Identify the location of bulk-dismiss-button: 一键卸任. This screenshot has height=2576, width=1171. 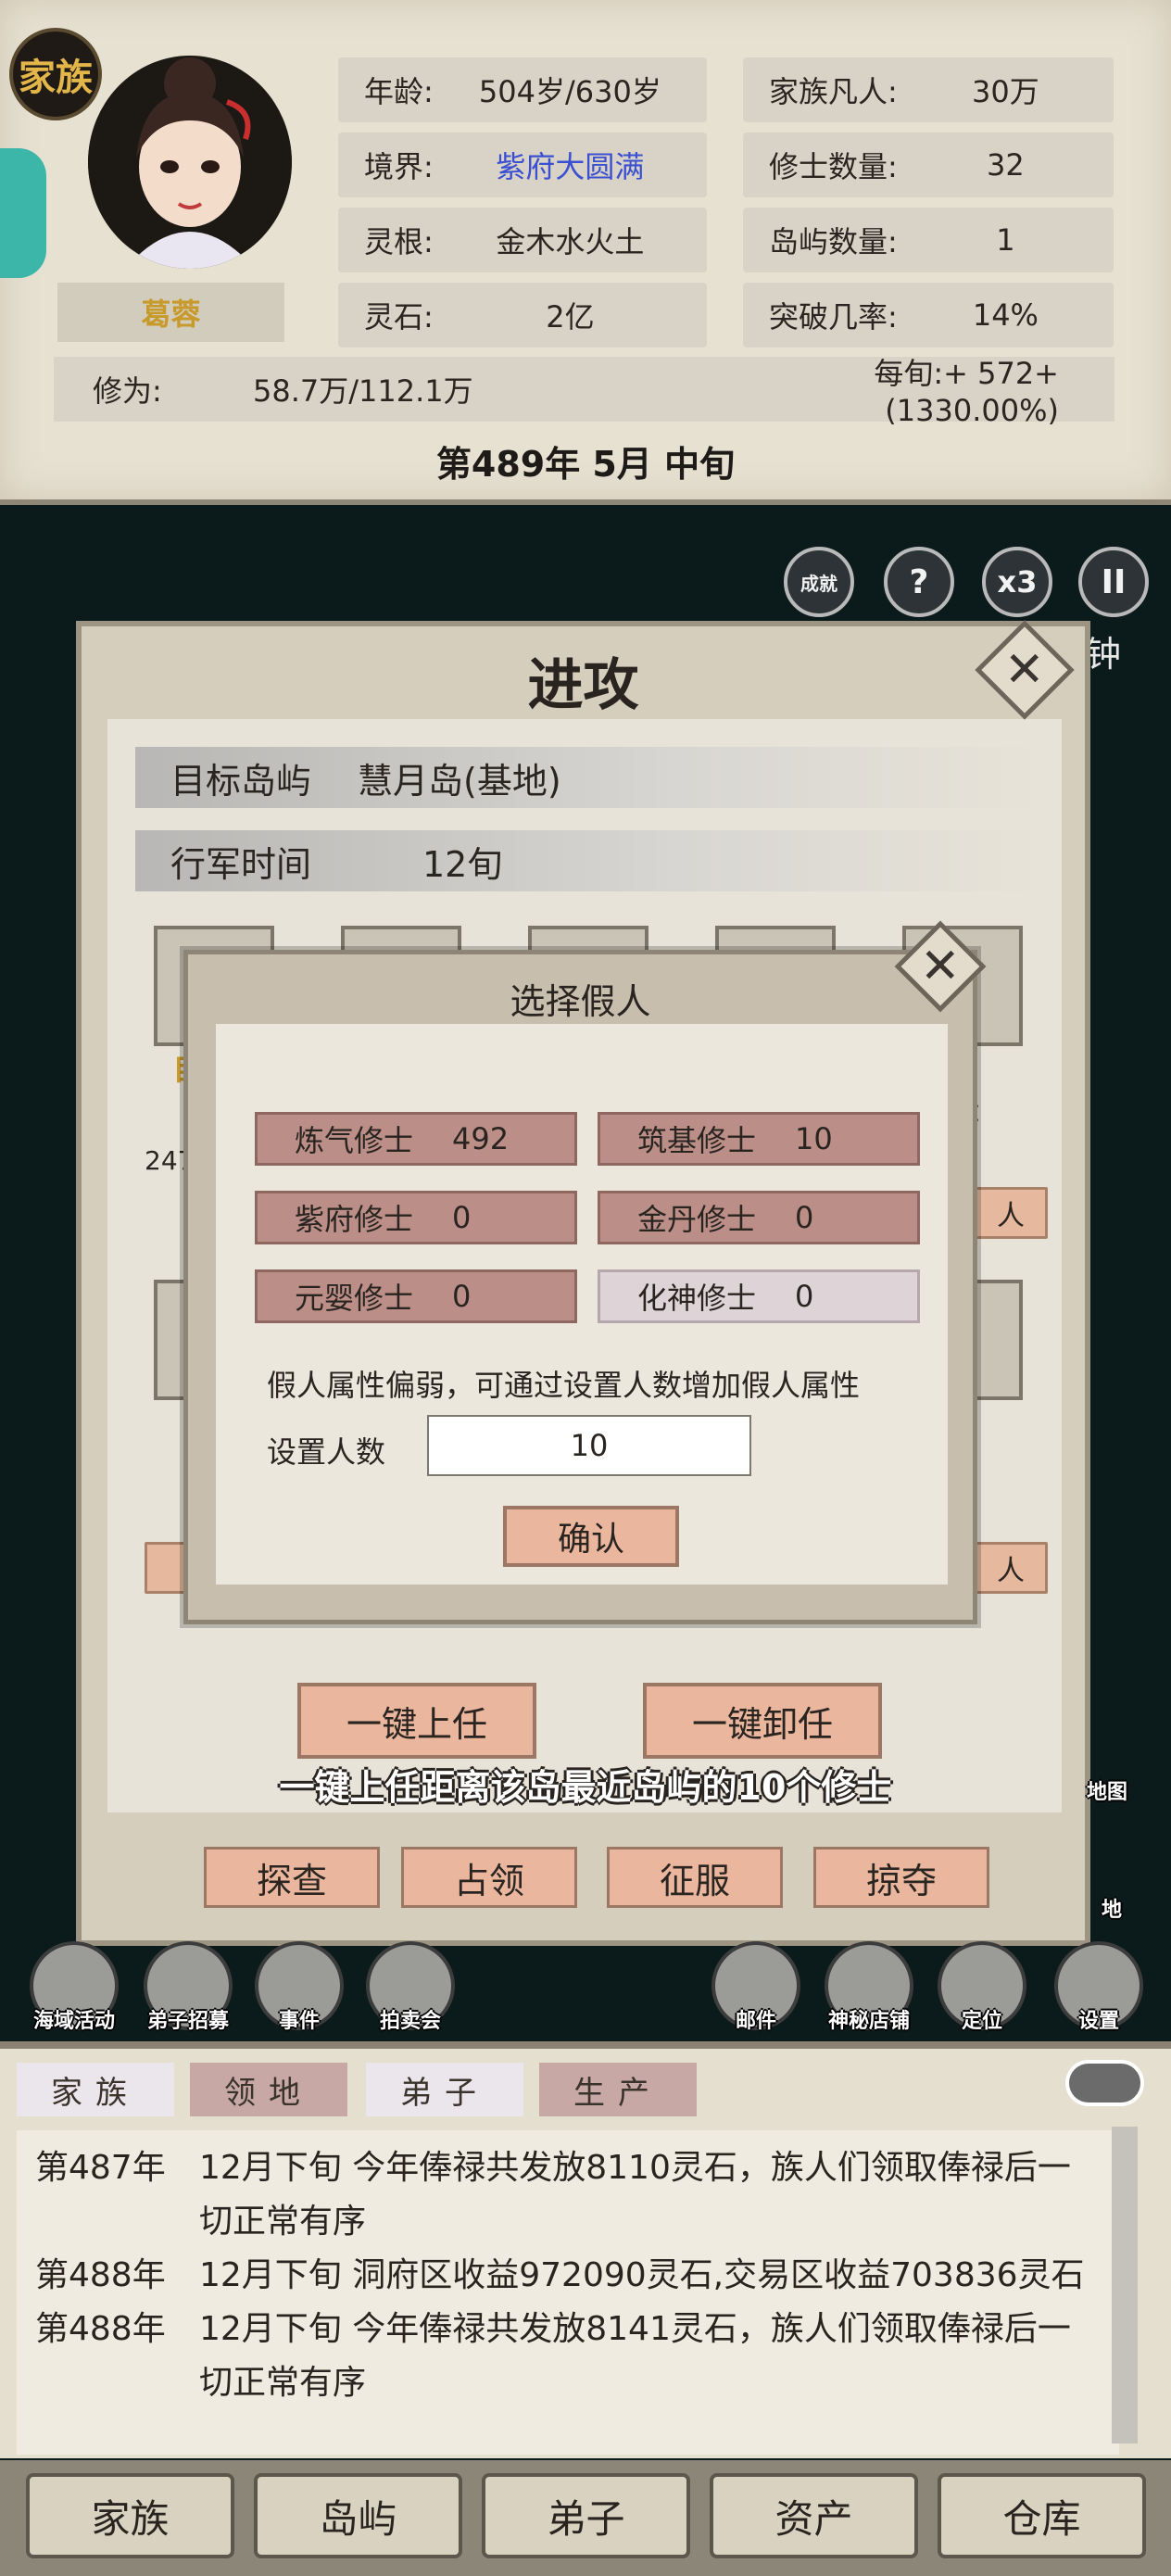
(763, 1721).